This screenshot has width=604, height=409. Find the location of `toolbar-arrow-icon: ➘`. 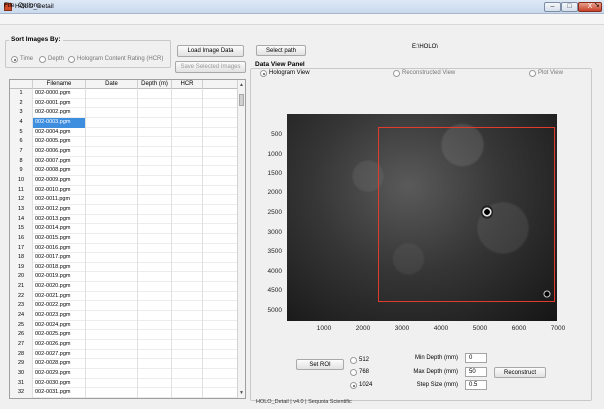

toolbar-arrow-icon: ➘ is located at coordinates (597, 5).